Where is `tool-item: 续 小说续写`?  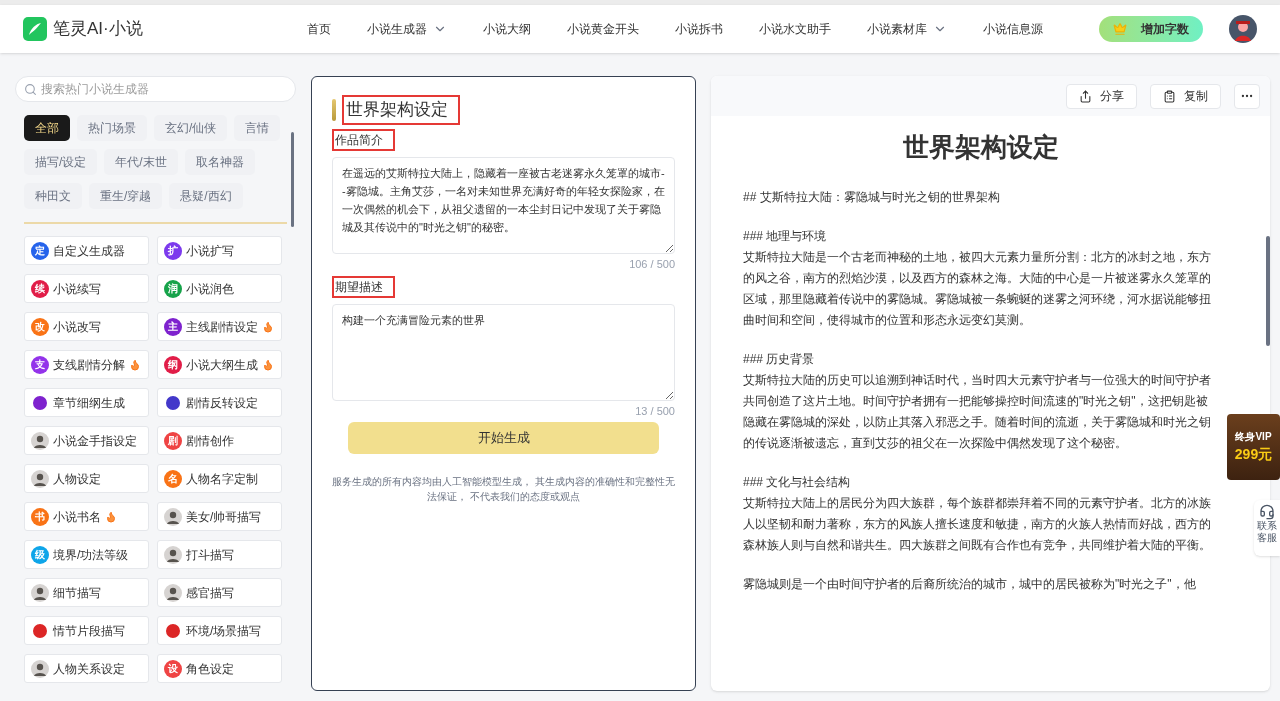
tool-item: 续 小说续写 is located at coordinates (86, 288).